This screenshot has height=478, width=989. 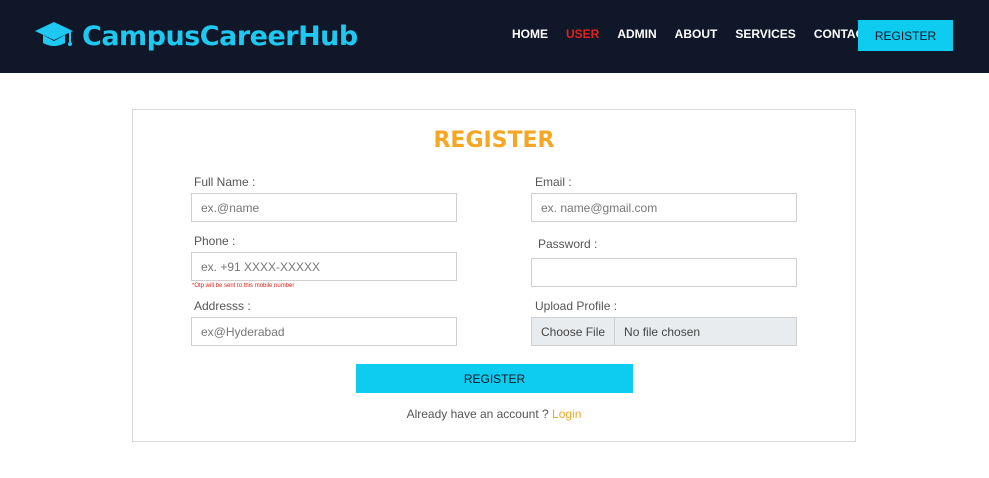 I want to click on nav-admin: ADMIN, so click(x=636, y=34).